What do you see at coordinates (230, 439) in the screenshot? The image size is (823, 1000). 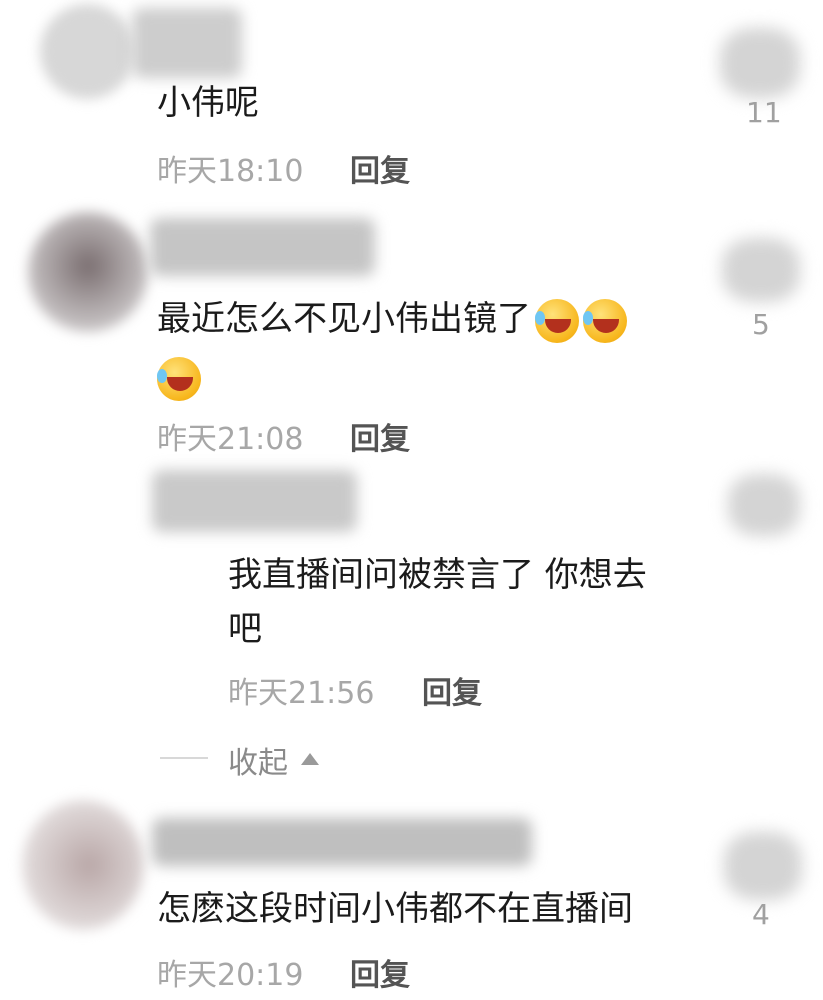 I see `comment-time: 昨天21:08` at bounding box center [230, 439].